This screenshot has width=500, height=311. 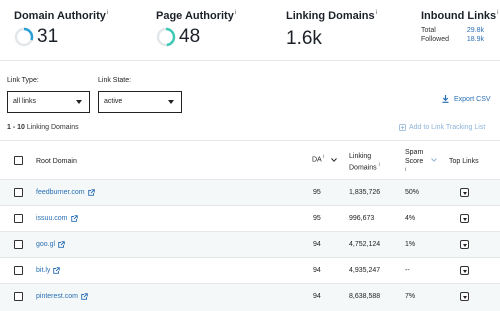 What do you see at coordinates (445, 99) in the screenshot?
I see `download-icon` at bounding box center [445, 99].